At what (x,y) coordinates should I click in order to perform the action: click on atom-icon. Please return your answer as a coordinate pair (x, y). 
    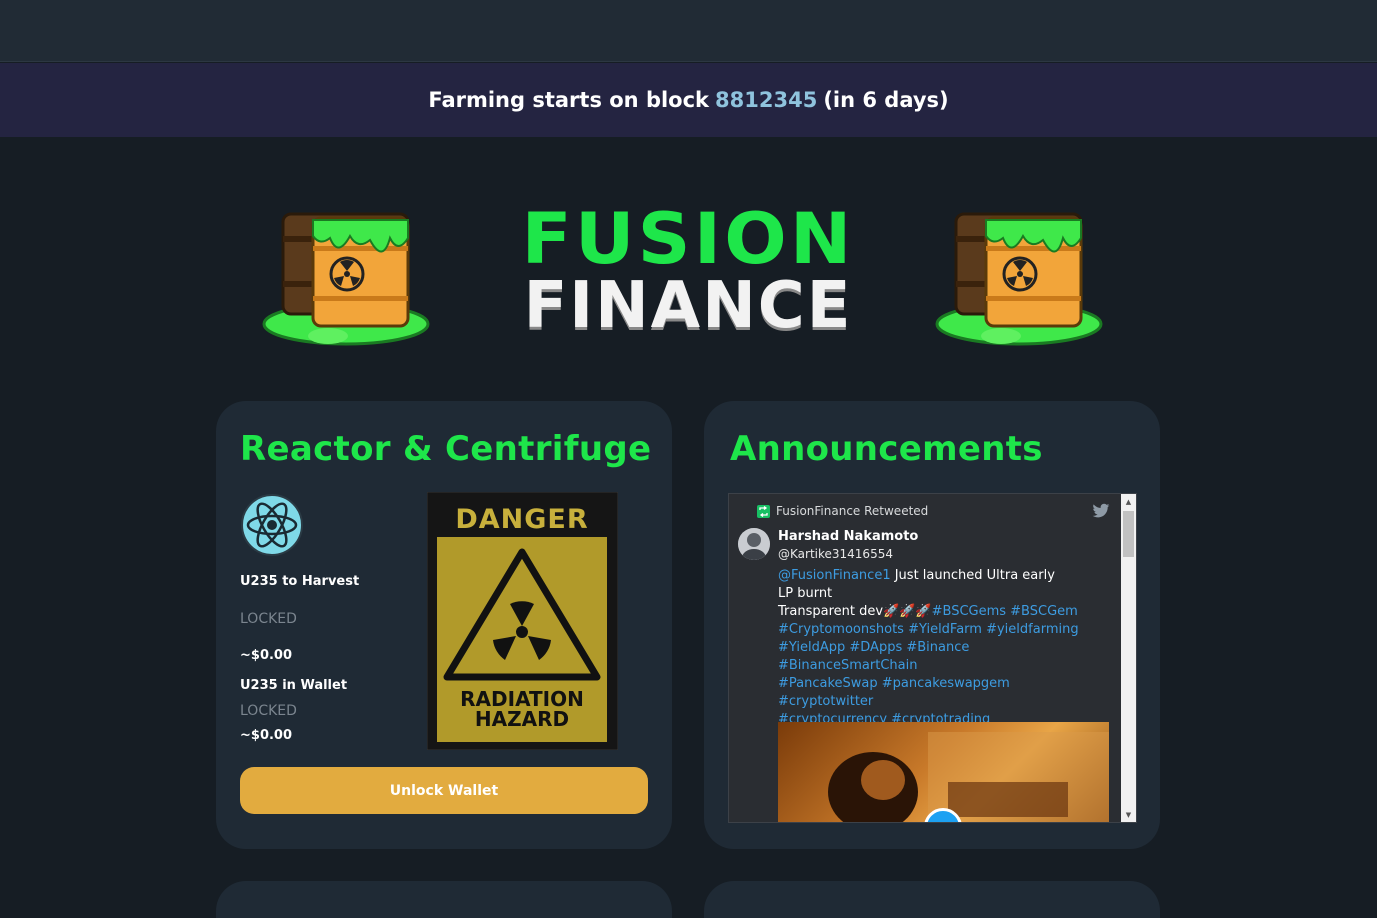
    Looking at the image, I should click on (272, 525).